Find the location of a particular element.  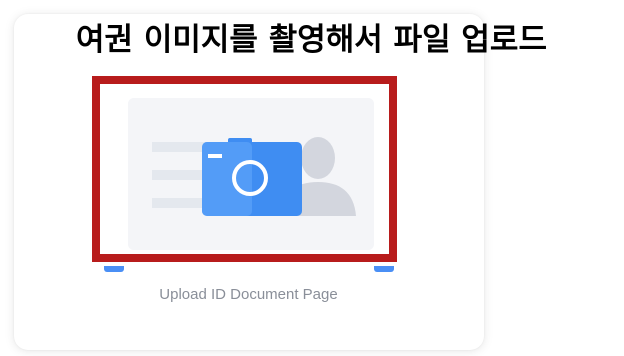

tile-corner-accent-left is located at coordinates (114, 269).